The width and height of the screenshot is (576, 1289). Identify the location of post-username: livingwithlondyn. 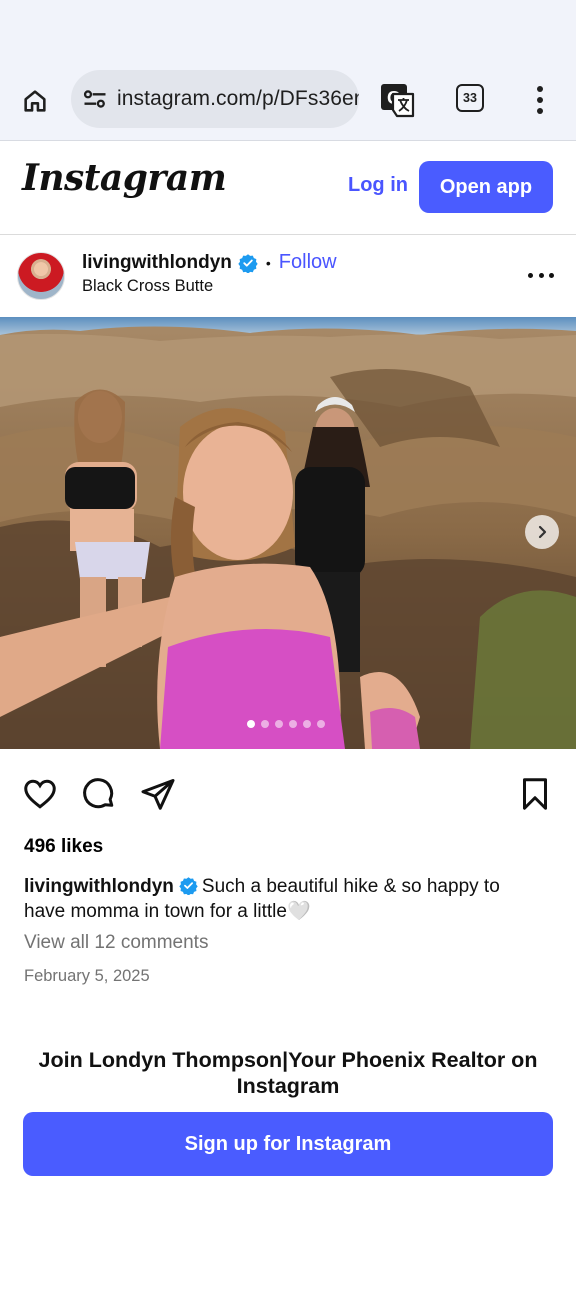
(157, 263).